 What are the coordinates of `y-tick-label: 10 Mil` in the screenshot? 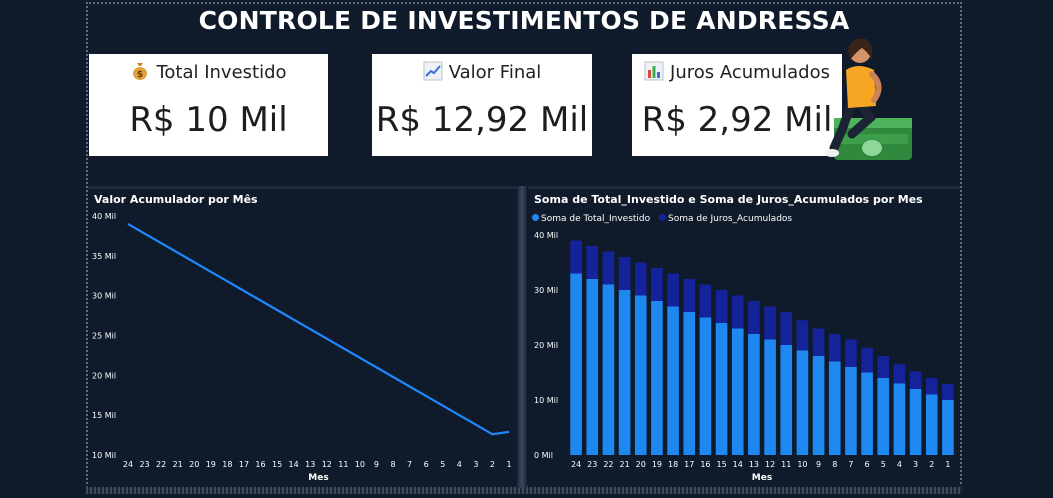 It's located at (546, 400).